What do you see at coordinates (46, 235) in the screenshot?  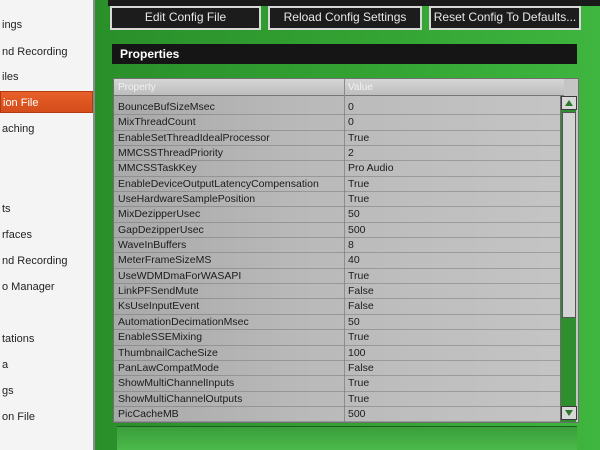 I see `sidebar-item-interfaces: rfaces` at bounding box center [46, 235].